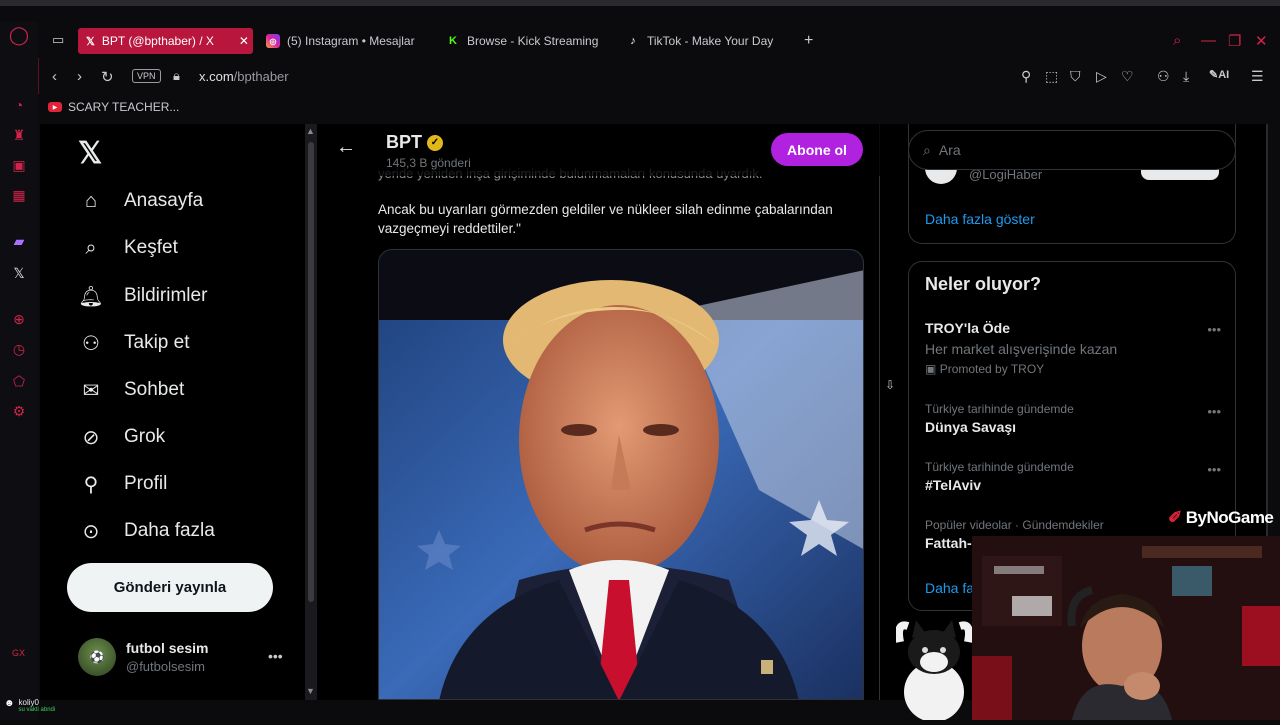 The image size is (1280, 725). What do you see at coordinates (154, 389) in the screenshot?
I see `sidebar-item-label: Sohbet` at bounding box center [154, 389].